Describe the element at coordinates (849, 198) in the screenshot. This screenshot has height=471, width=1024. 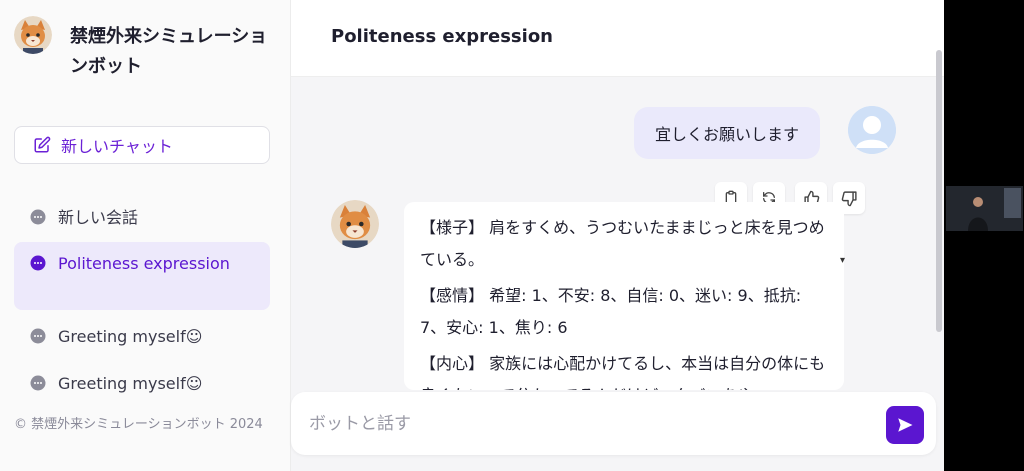
I see `thumbs-down-icon` at that location.